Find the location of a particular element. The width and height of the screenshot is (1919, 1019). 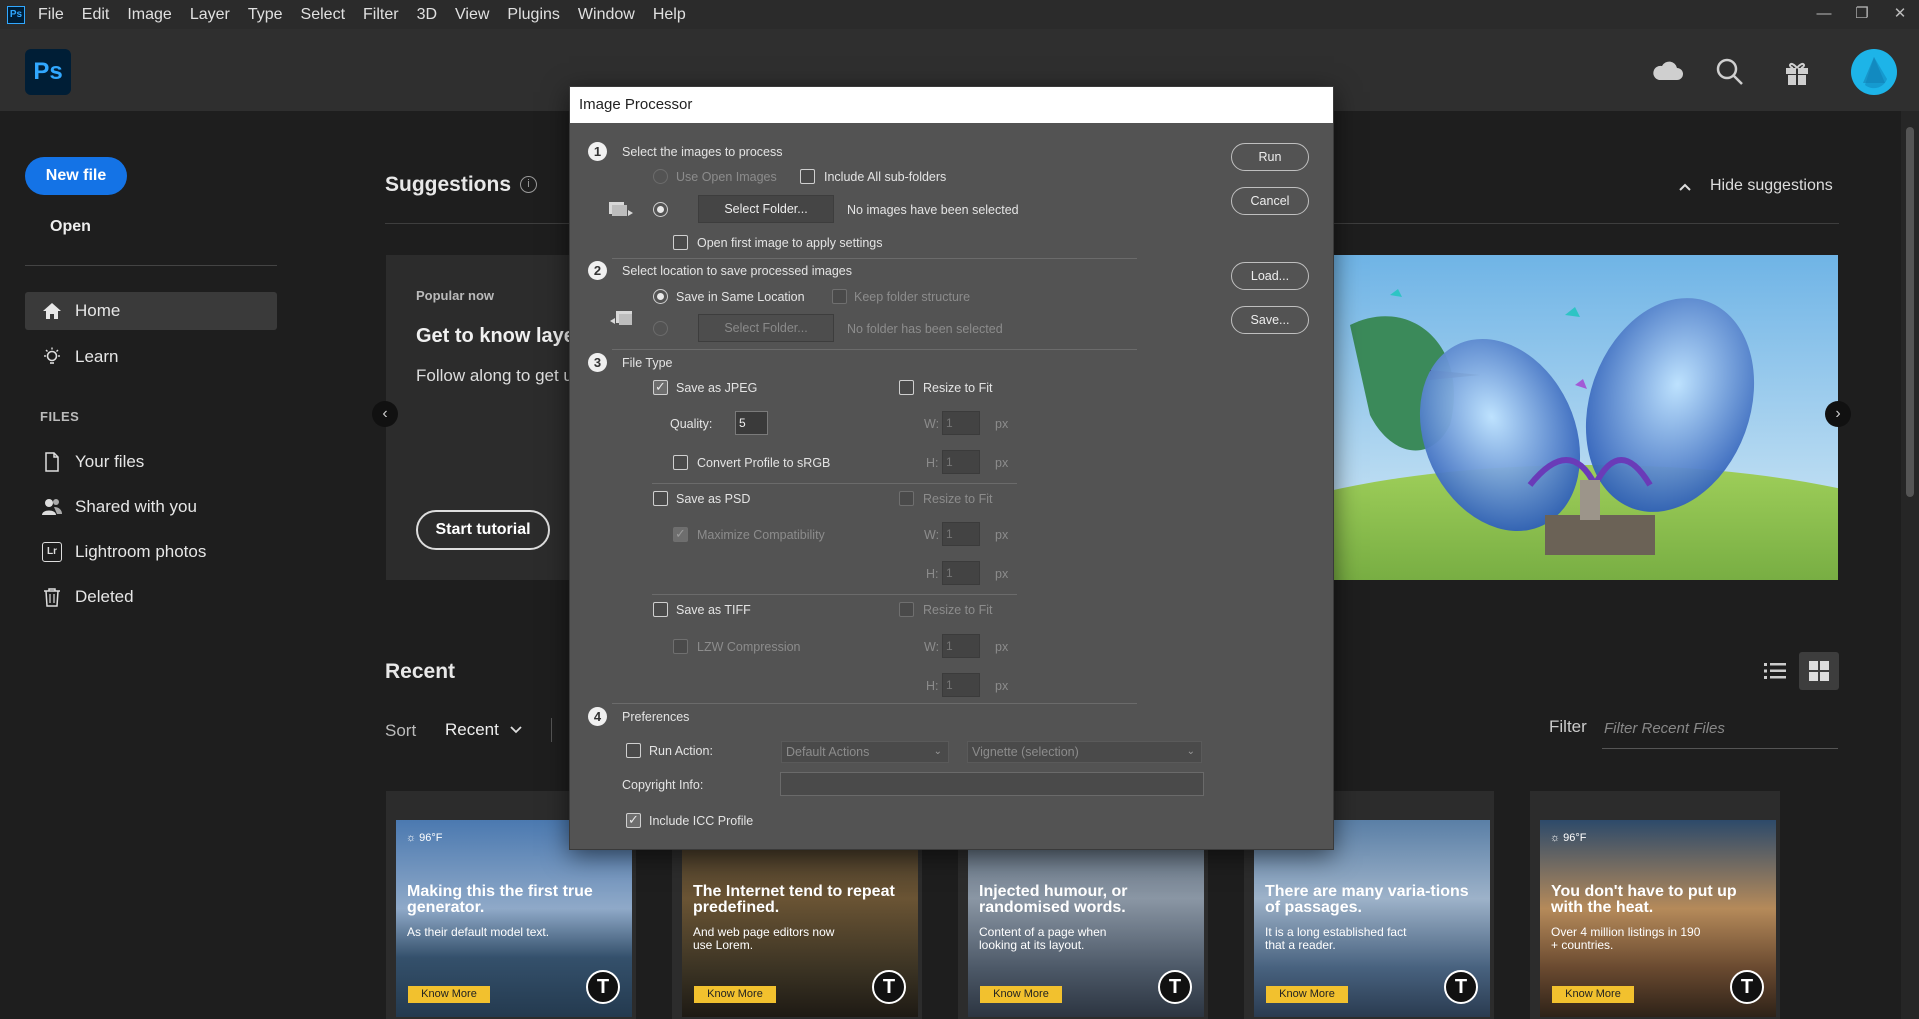

lzw-checkbox is located at coordinates (680, 646).